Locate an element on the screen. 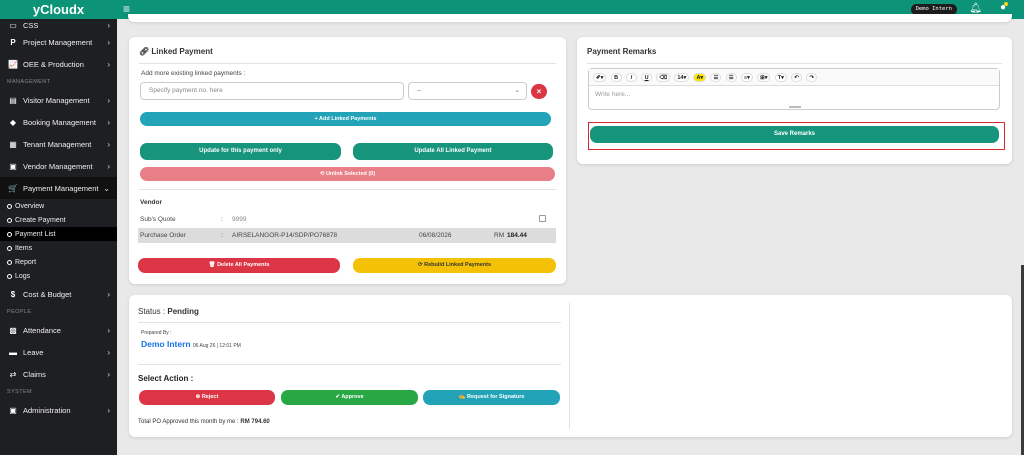 The image size is (1024, 455). sidebar-item-label: Payment Management is located at coordinates (61, 188).